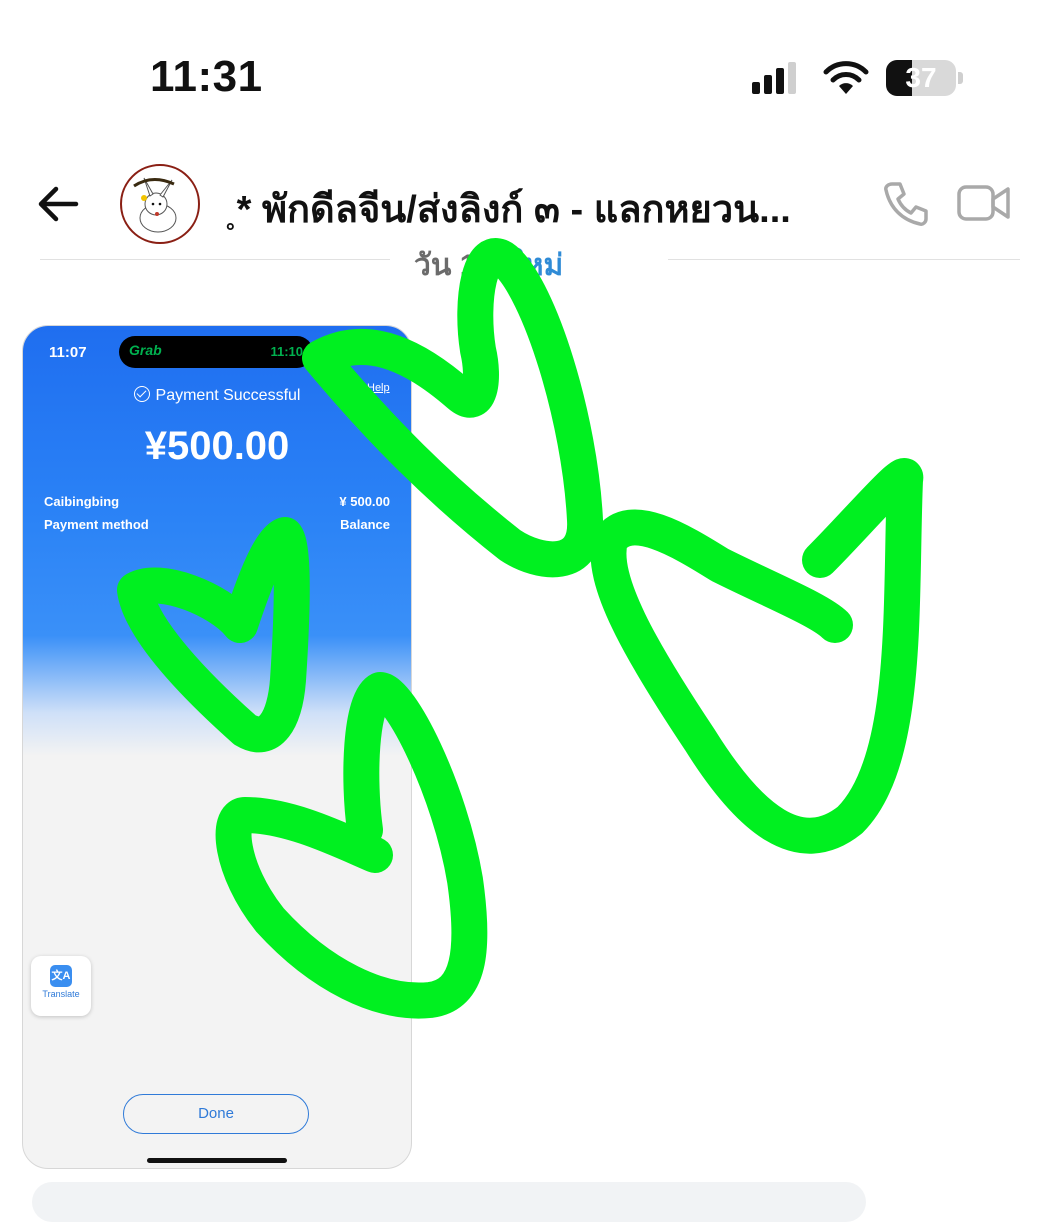 The height and width of the screenshot is (1222, 1060). What do you see at coordinates (365, 524) in the screenshot?
I see `payment-method-value: Balance` at bounding box center [365, 524].